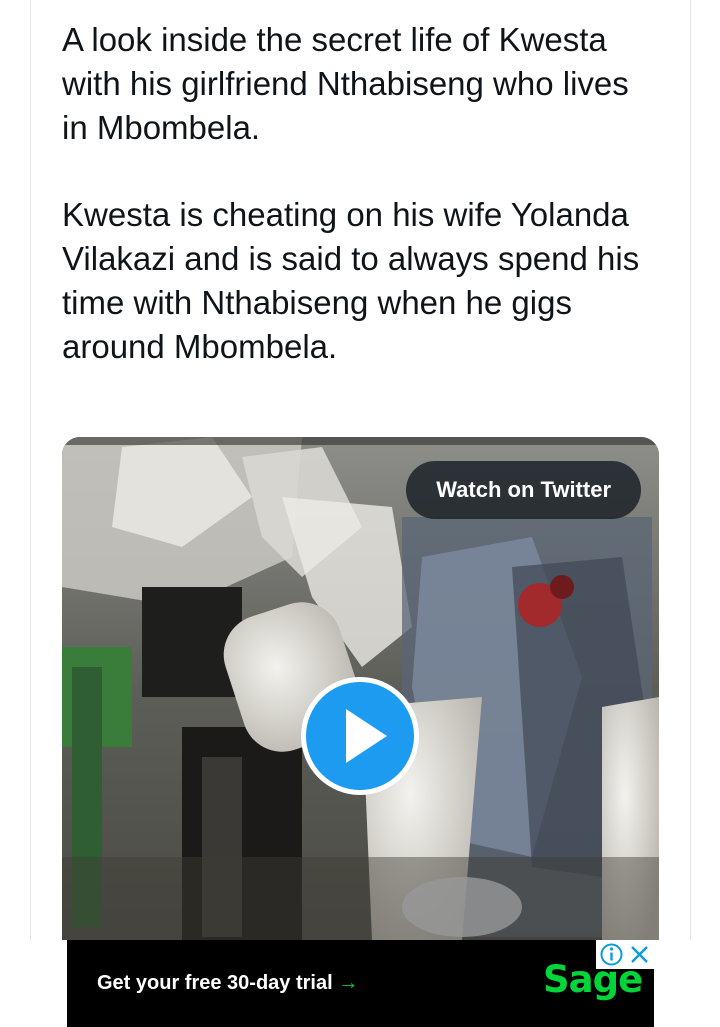 Image resolution: width=720 pixels, height=1027 pixels. I want to click on ad-cta: Get your free 30-day trial →, so click(227, 983).